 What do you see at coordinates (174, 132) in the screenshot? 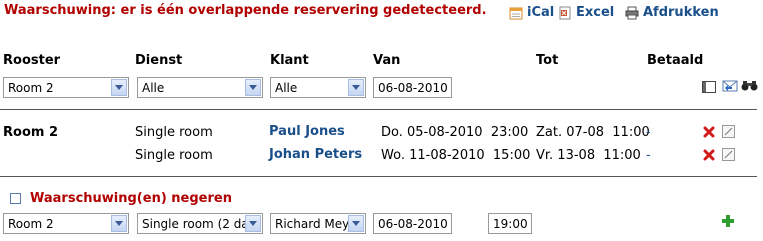
I see `row1-dienst: Single room` at bounding box center [174, 132].